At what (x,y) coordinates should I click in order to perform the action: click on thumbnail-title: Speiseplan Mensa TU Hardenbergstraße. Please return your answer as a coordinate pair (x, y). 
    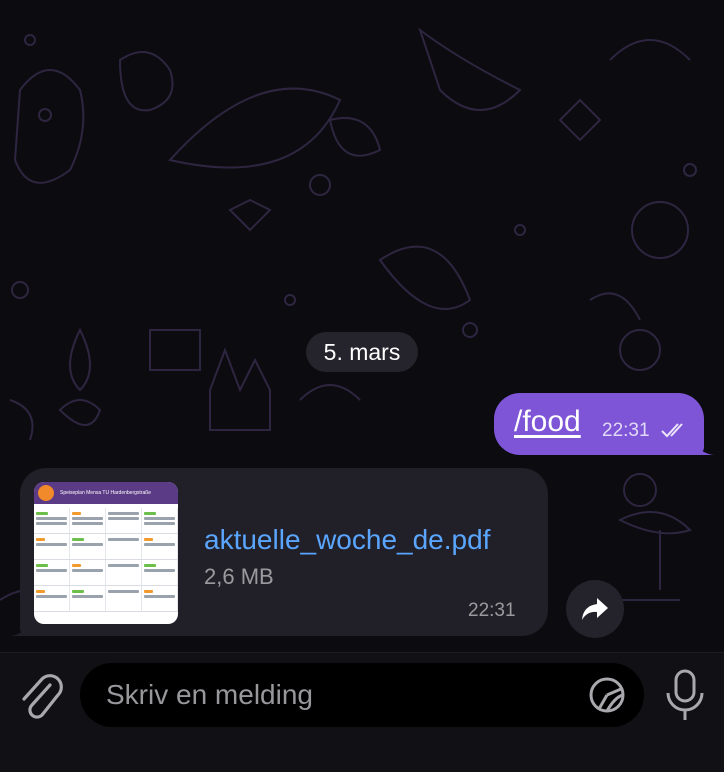
    Looking at the image, I should click on (106, 493).